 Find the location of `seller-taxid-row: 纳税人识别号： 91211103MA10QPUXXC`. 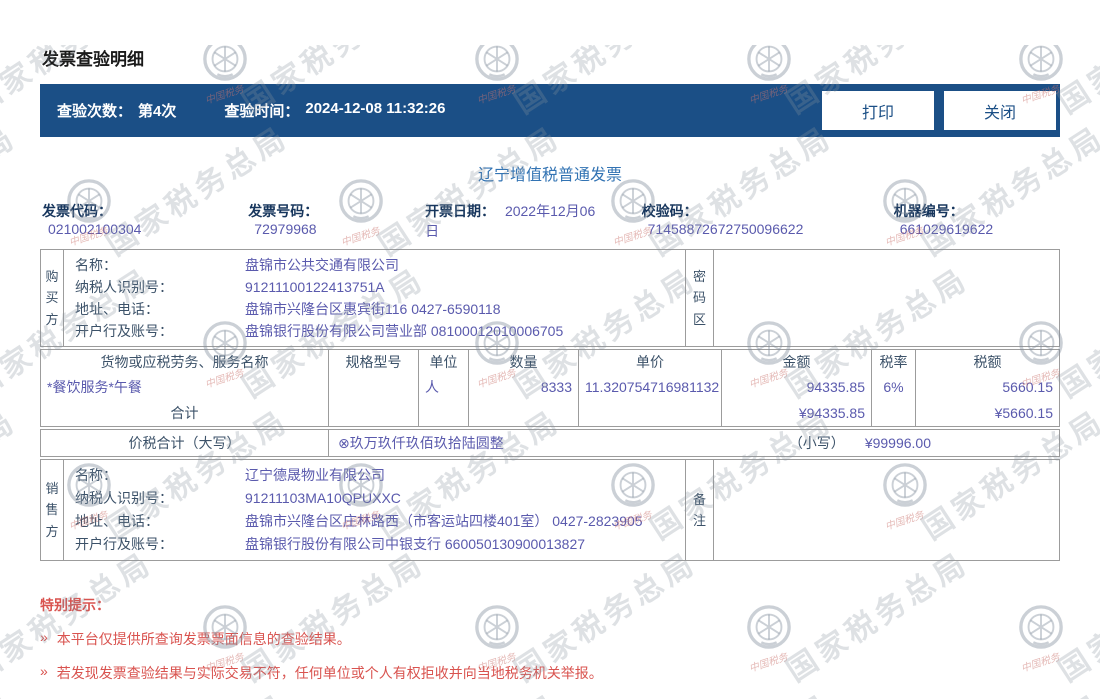

seller-taxid-row: 纳税人识别号： 91211103MA10QPUXXC is located at coordinates (374, 498).